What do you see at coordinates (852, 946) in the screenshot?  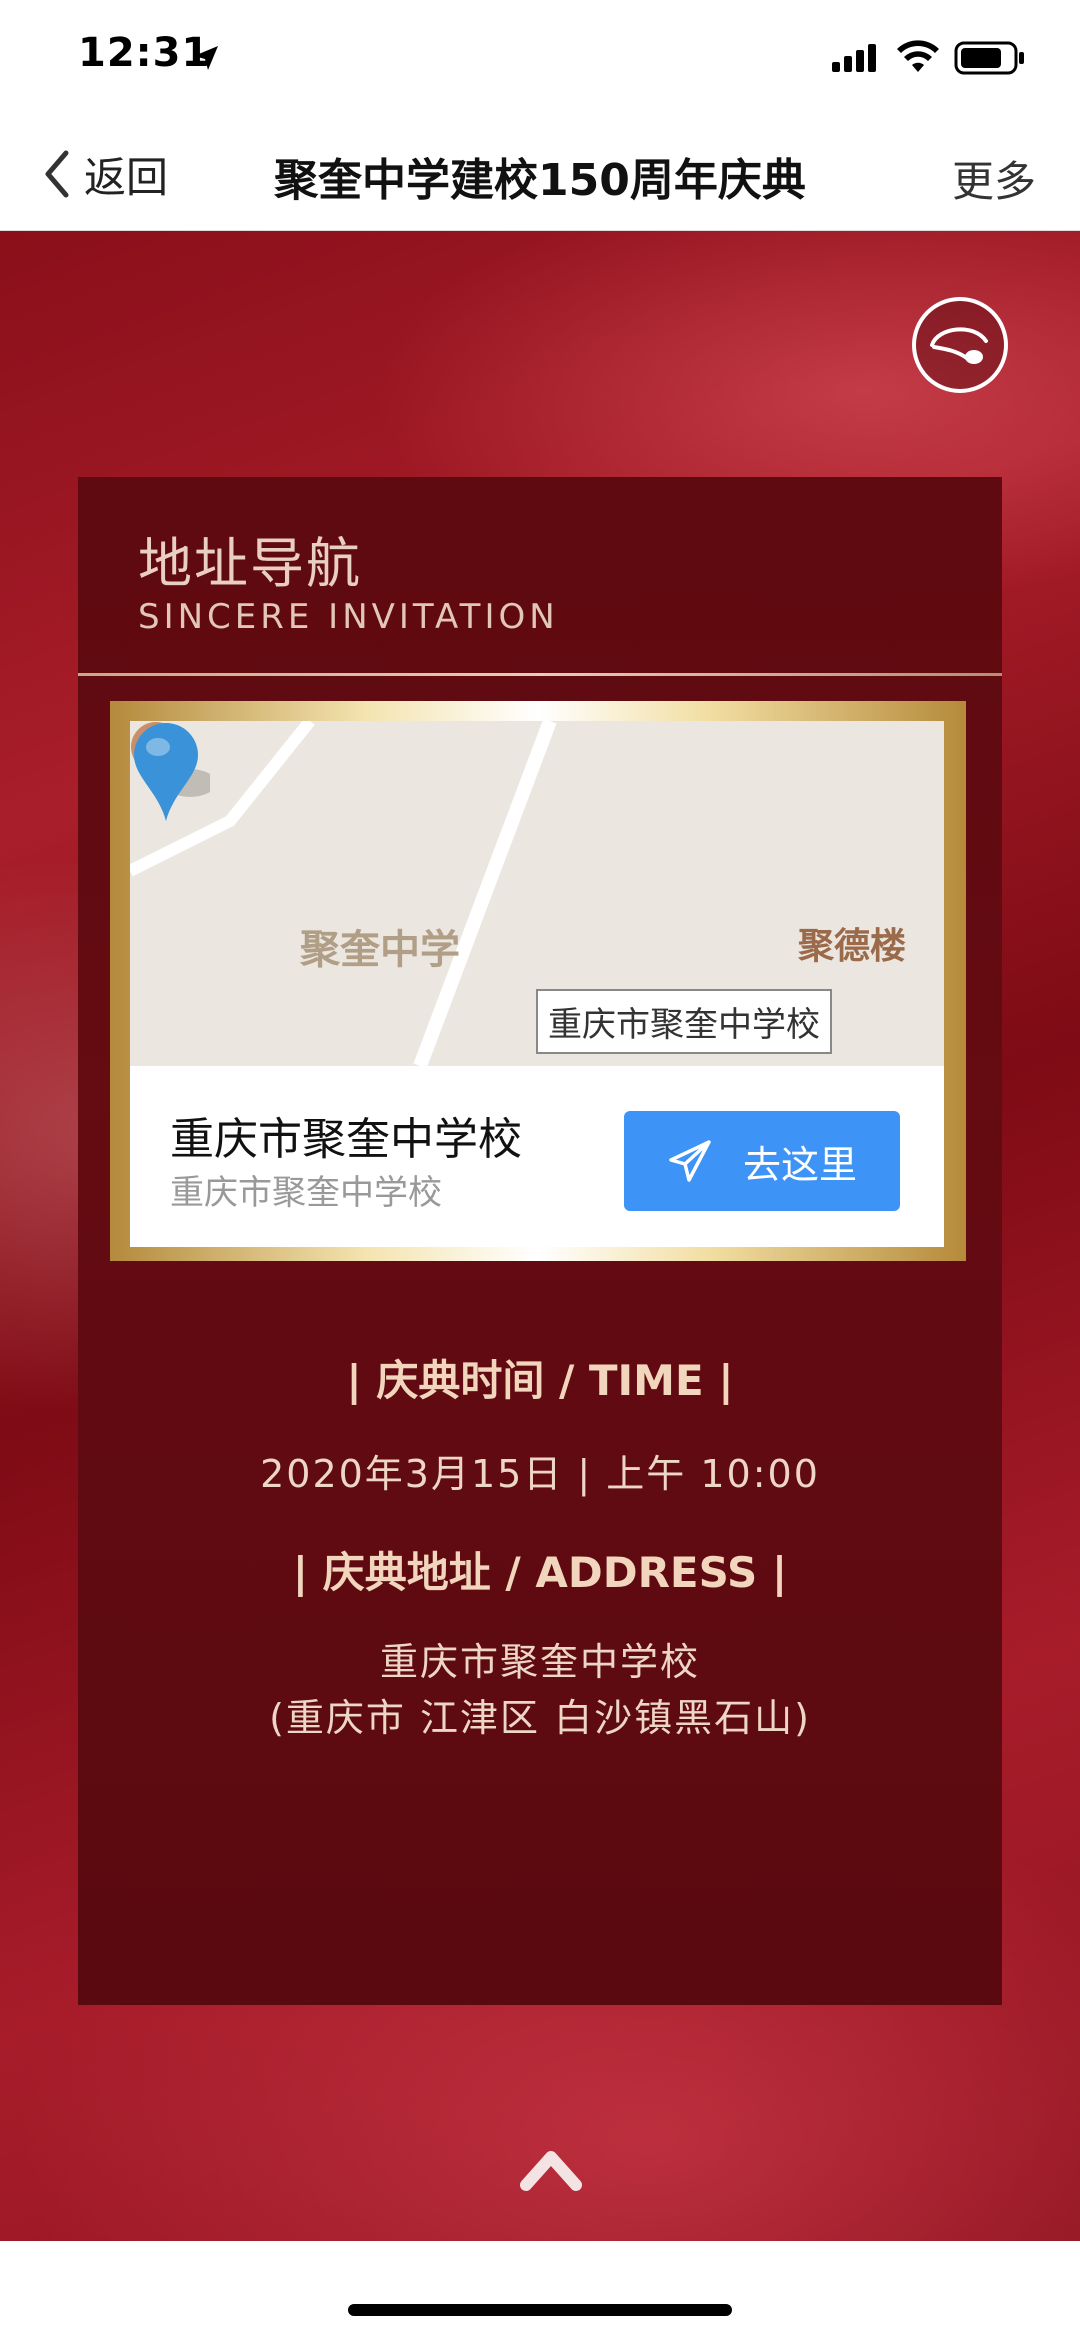 I see `map-poi-label: 聚德楼` at bounding box center [852, 946].